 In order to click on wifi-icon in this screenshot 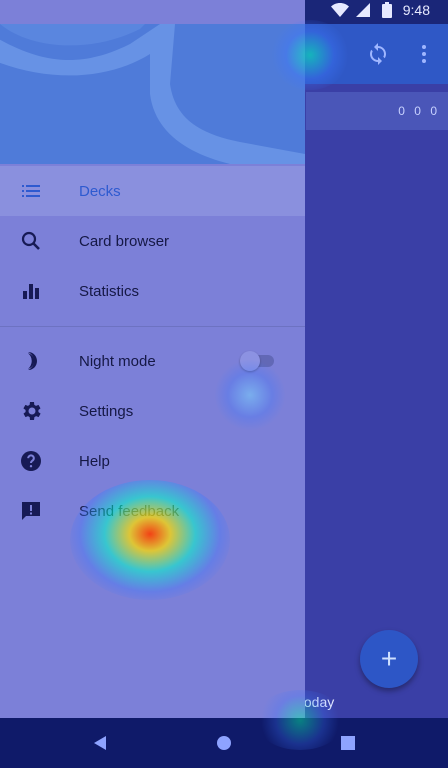, I will do `click(339, 10)`.